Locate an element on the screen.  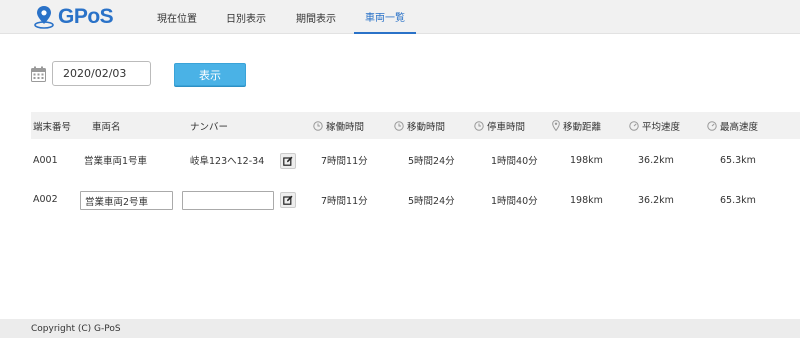
header-distance: 移動距離 is located at coordinates (576, 125).